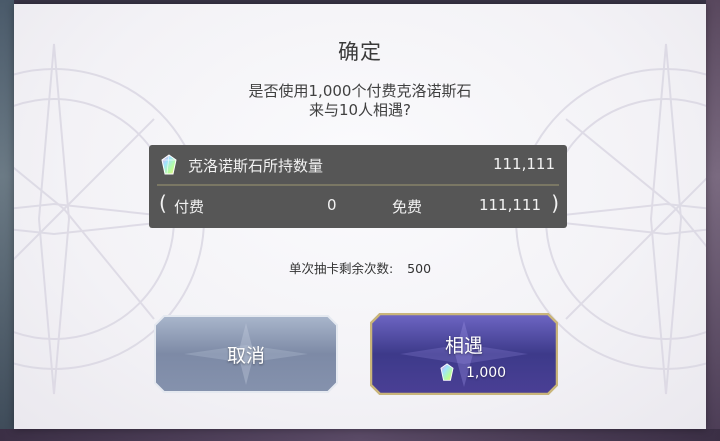  I want to click on cancel-button-label: 取消, so click(245, 356).